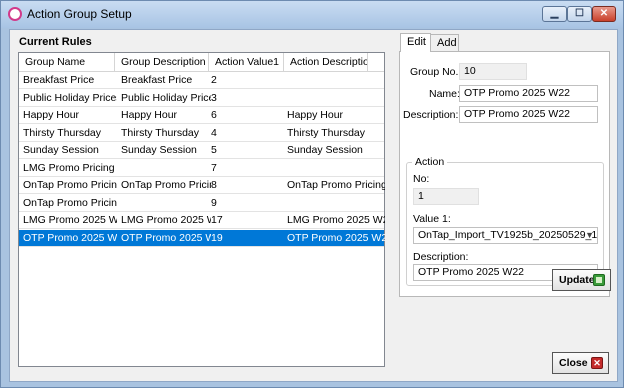 The height and width of the screenshot is (388, 624). Describe the element at coordinates (528, 93) in the screenshot. I see `name-input: OTP Promo 2025 W22` at that location.